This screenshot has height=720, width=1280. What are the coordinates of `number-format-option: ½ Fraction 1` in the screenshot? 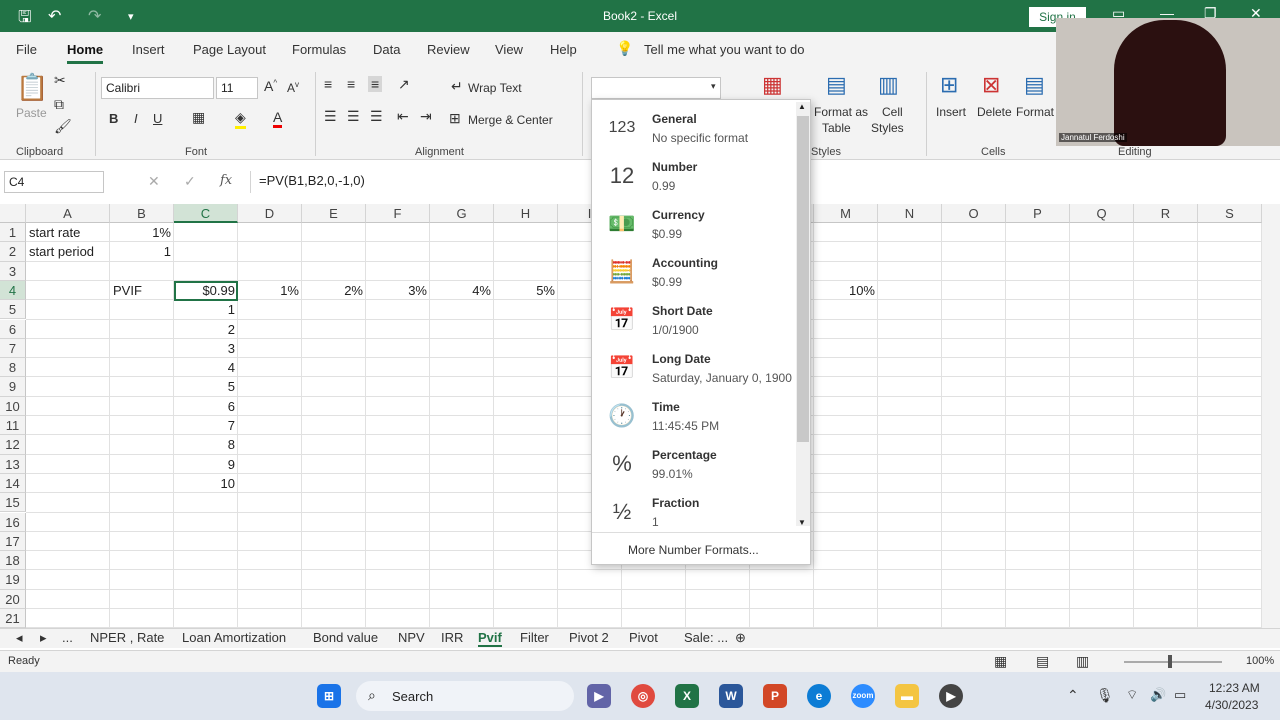 It's located at (694, 512).